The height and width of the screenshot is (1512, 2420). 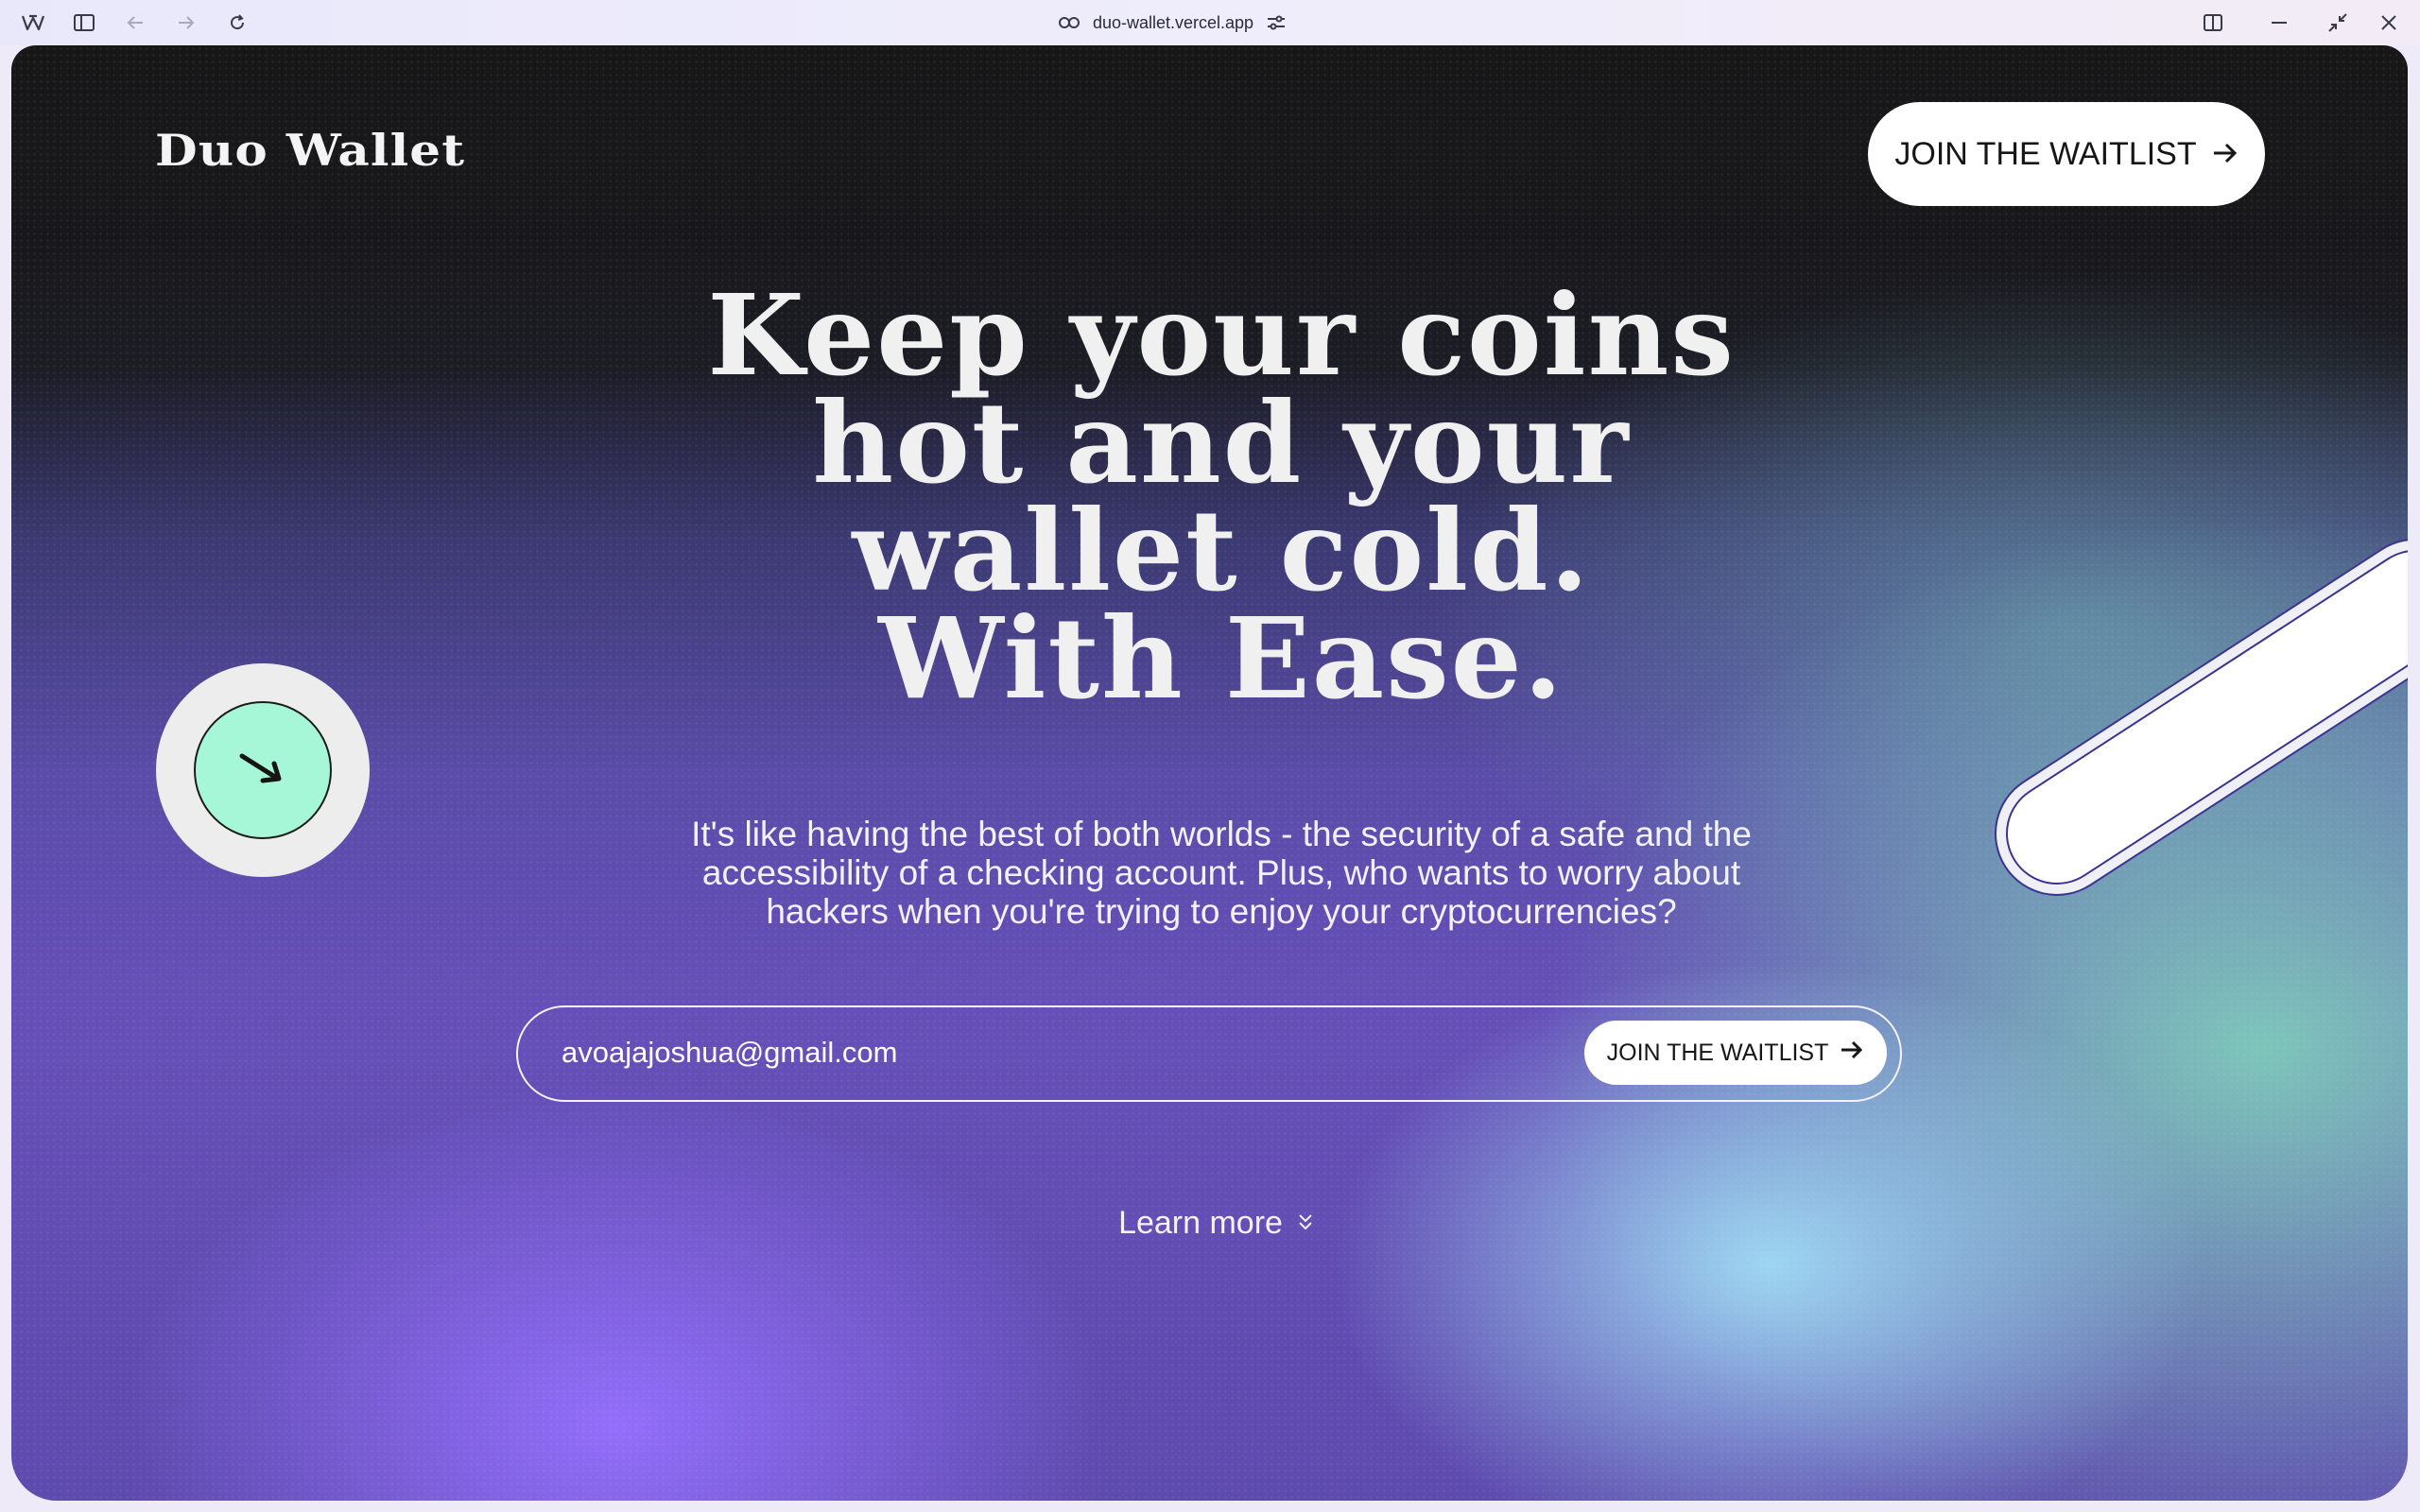 What do you see at coordinates (2045, 153) in the screenshot?
I see `header-join-waitlist-label: JOIN THE WAITLIST` at bounding box center [2045, 153].